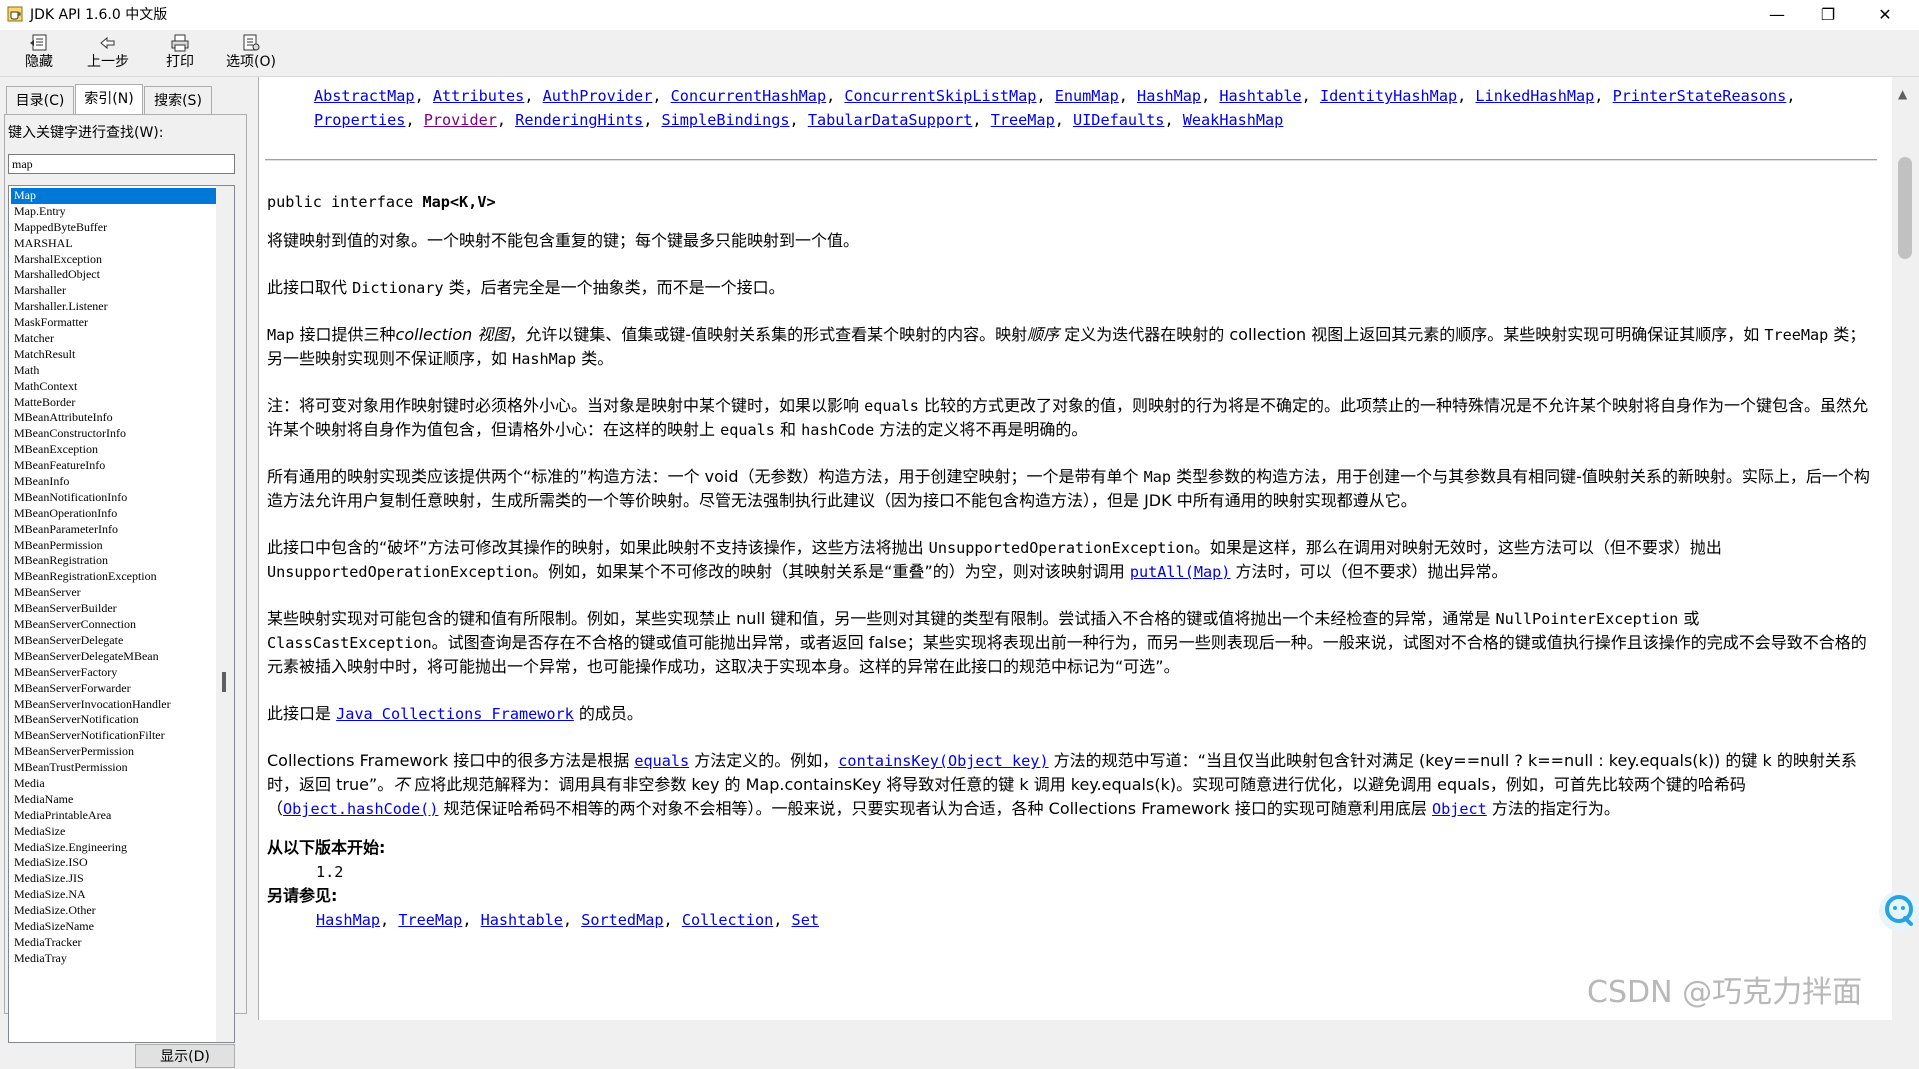  What do you see at coordinates (121, 164) in the screenshot?
I see `keyword-search-input` at bounding box center [121, 164].